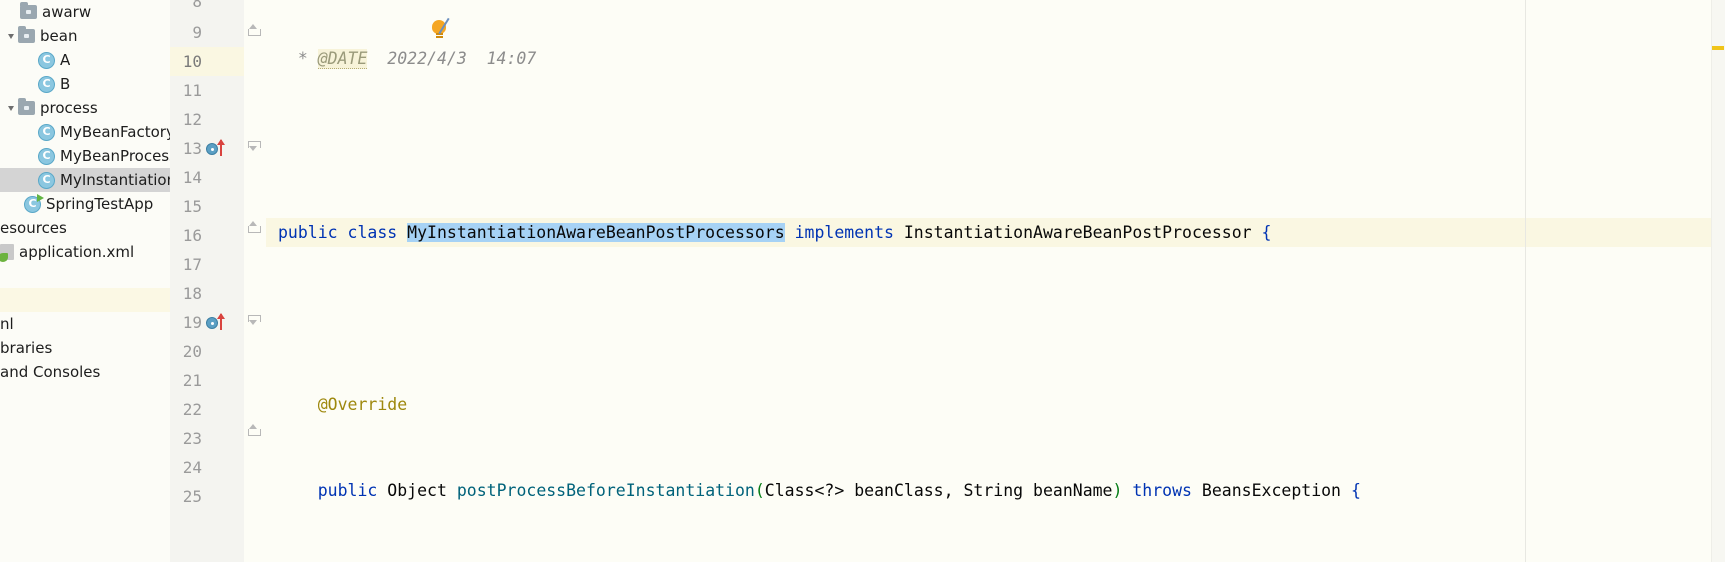 The image size is (1725, 562). Describe the element at coordinates (85, 84) in the screenshot. I see `tree-item-b: CB` at that location.